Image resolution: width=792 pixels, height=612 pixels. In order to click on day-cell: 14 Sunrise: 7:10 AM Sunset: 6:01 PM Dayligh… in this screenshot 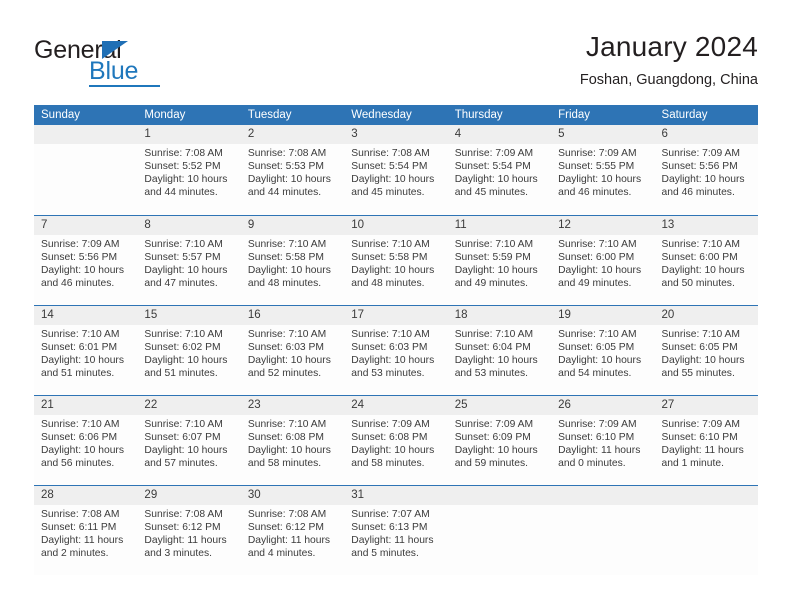, I will do `click(86, 350)`.